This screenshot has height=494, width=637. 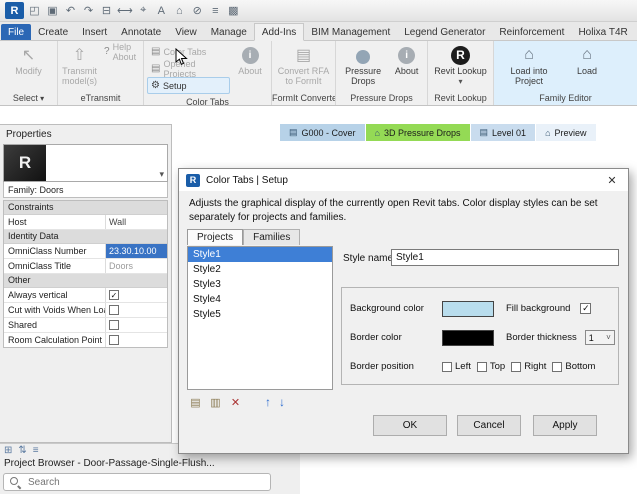 What do you see at coordinates (114, 295) in the screenshot?
I see `always-vertical-checkbox` at bounding box center [114, 295].